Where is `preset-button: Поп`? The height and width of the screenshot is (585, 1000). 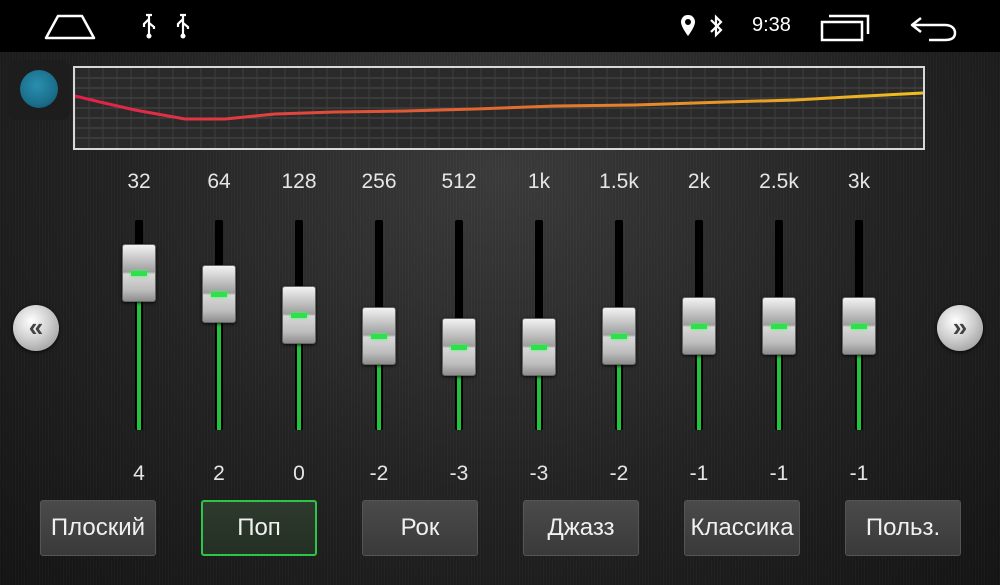 preset-button: Поп is located at coordinates (259, 528).